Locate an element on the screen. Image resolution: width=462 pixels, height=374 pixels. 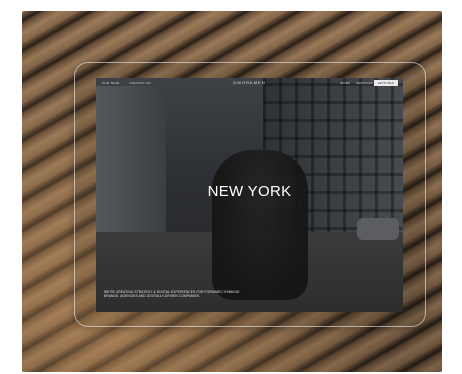
nav-right: WORK SERVICES is located at coordinates (356, 83).